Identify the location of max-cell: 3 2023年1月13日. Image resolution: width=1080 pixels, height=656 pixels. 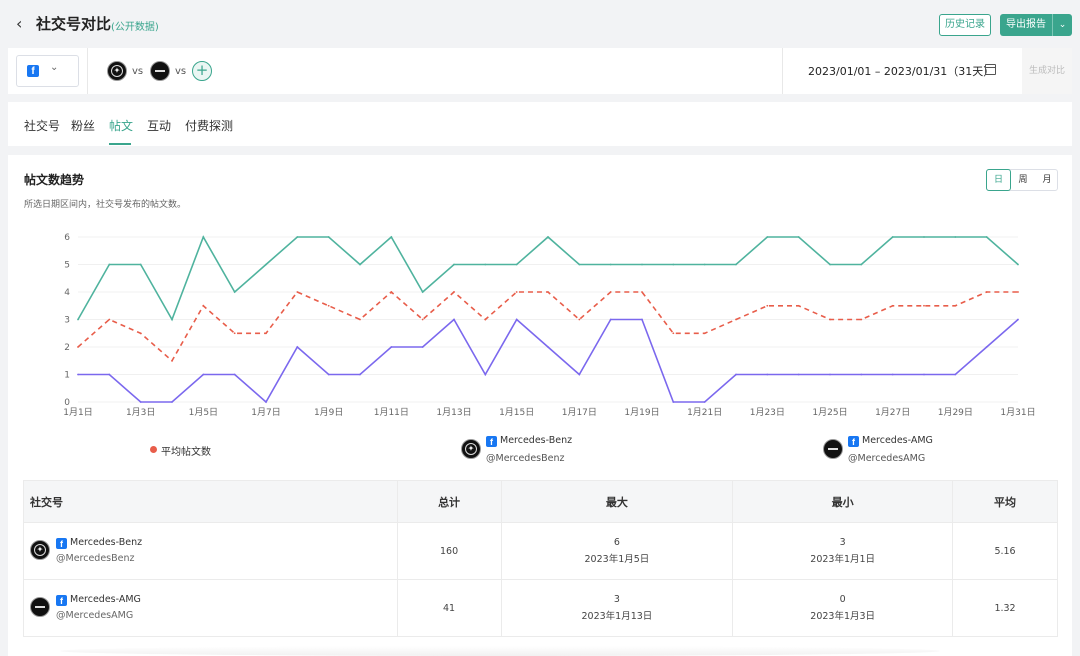
(617, 608).